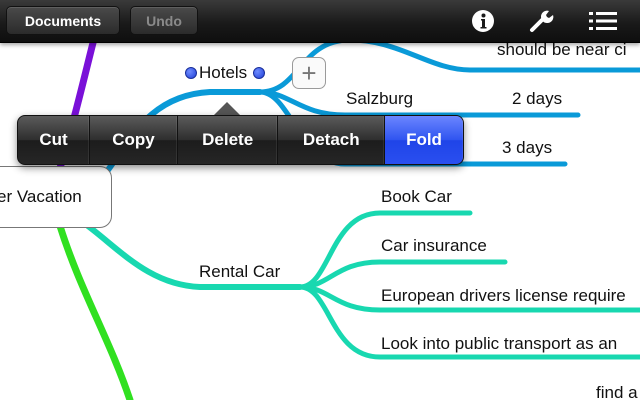  What do you see at coordinates (379, 99) in the screenshot?
I see `salzburg-node: Salzburg` at bounding box center [379, 99].